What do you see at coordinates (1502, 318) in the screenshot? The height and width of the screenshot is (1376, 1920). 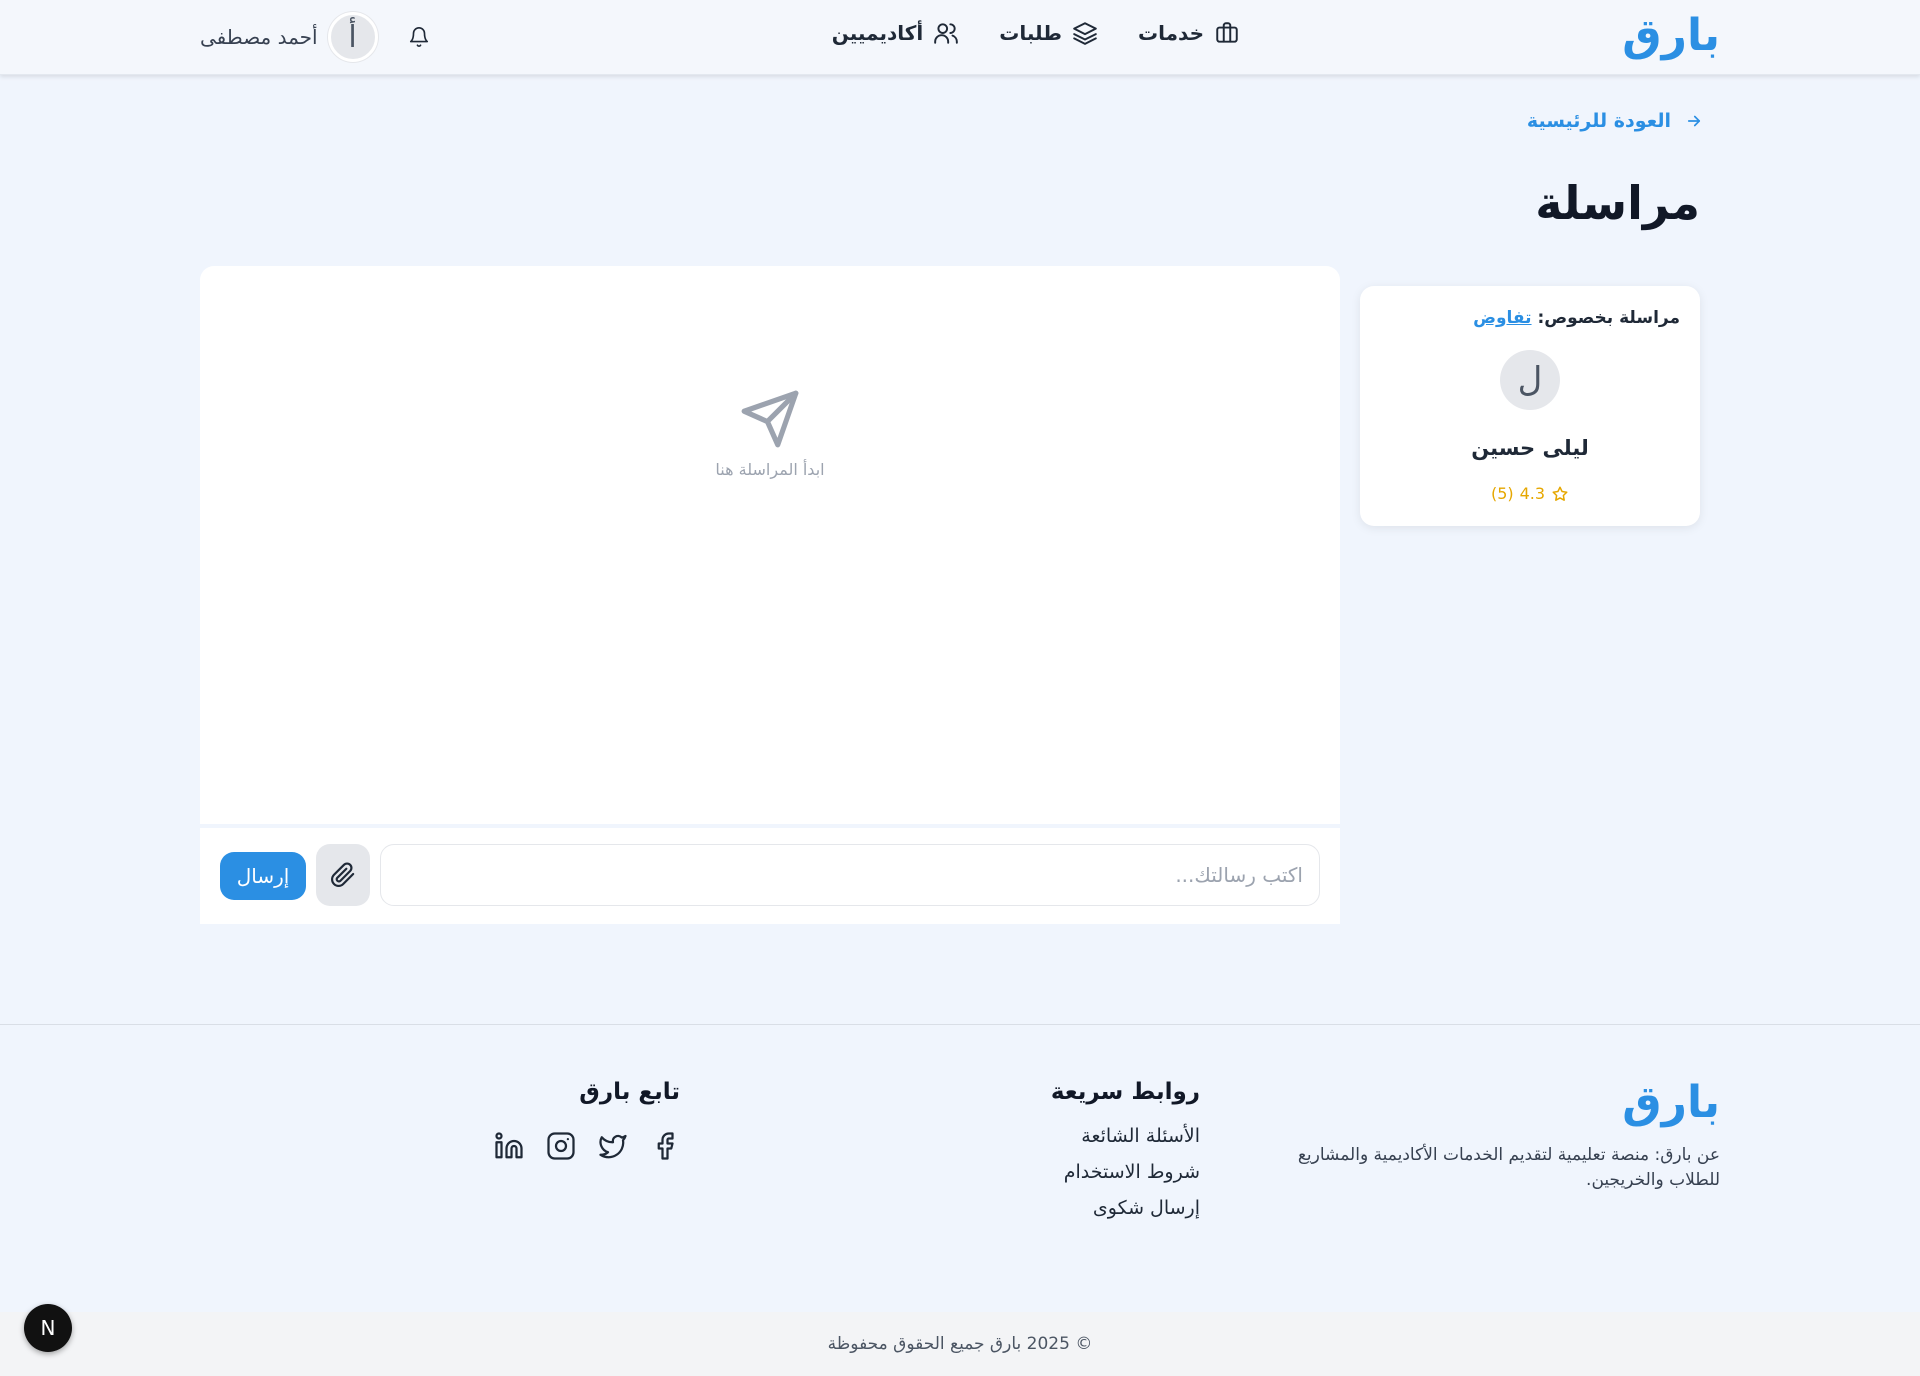 I see `regarding-topic-link: تفاوض` at bounding box center [1502, 318].